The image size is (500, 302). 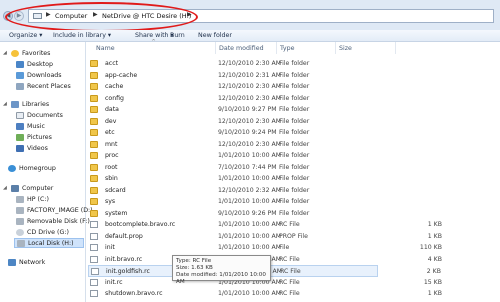 What do you see at coordinates (20, 86) in the screenshot?
I see `recent-places-icon` at bounding box center [20, 86].